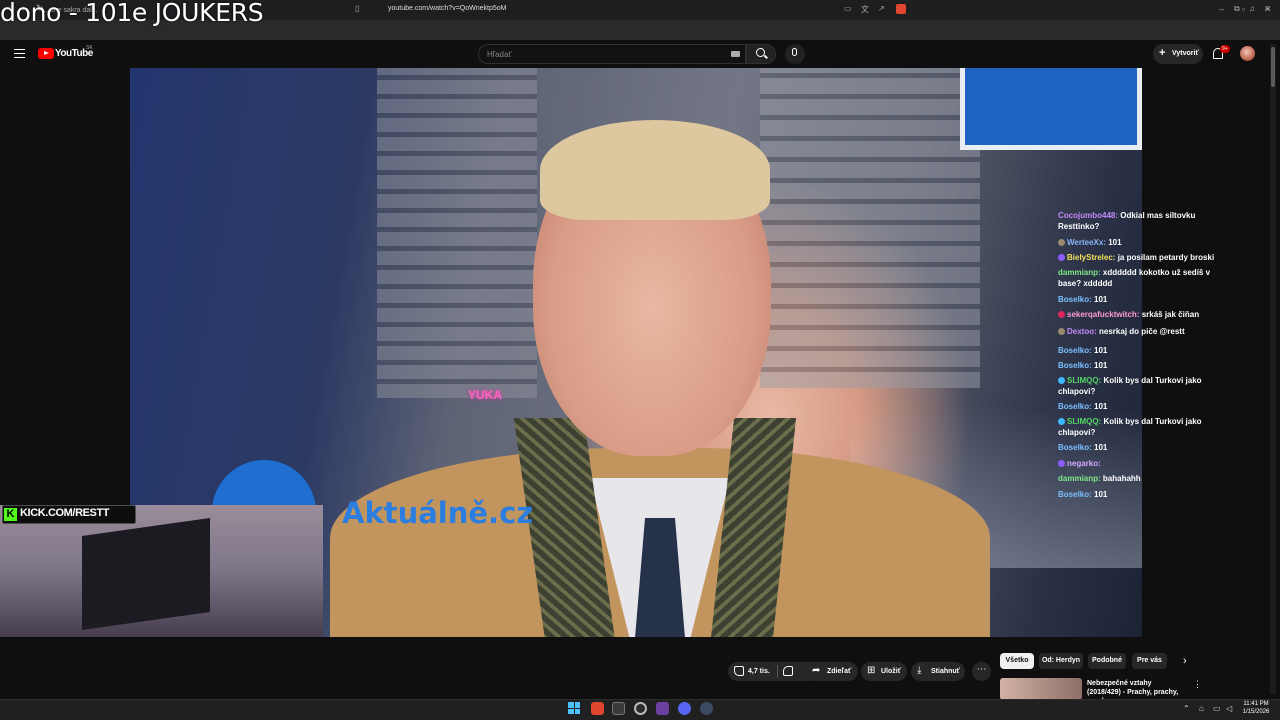  I want to click on chip-filter: Pre vás, so click(1149, 661).